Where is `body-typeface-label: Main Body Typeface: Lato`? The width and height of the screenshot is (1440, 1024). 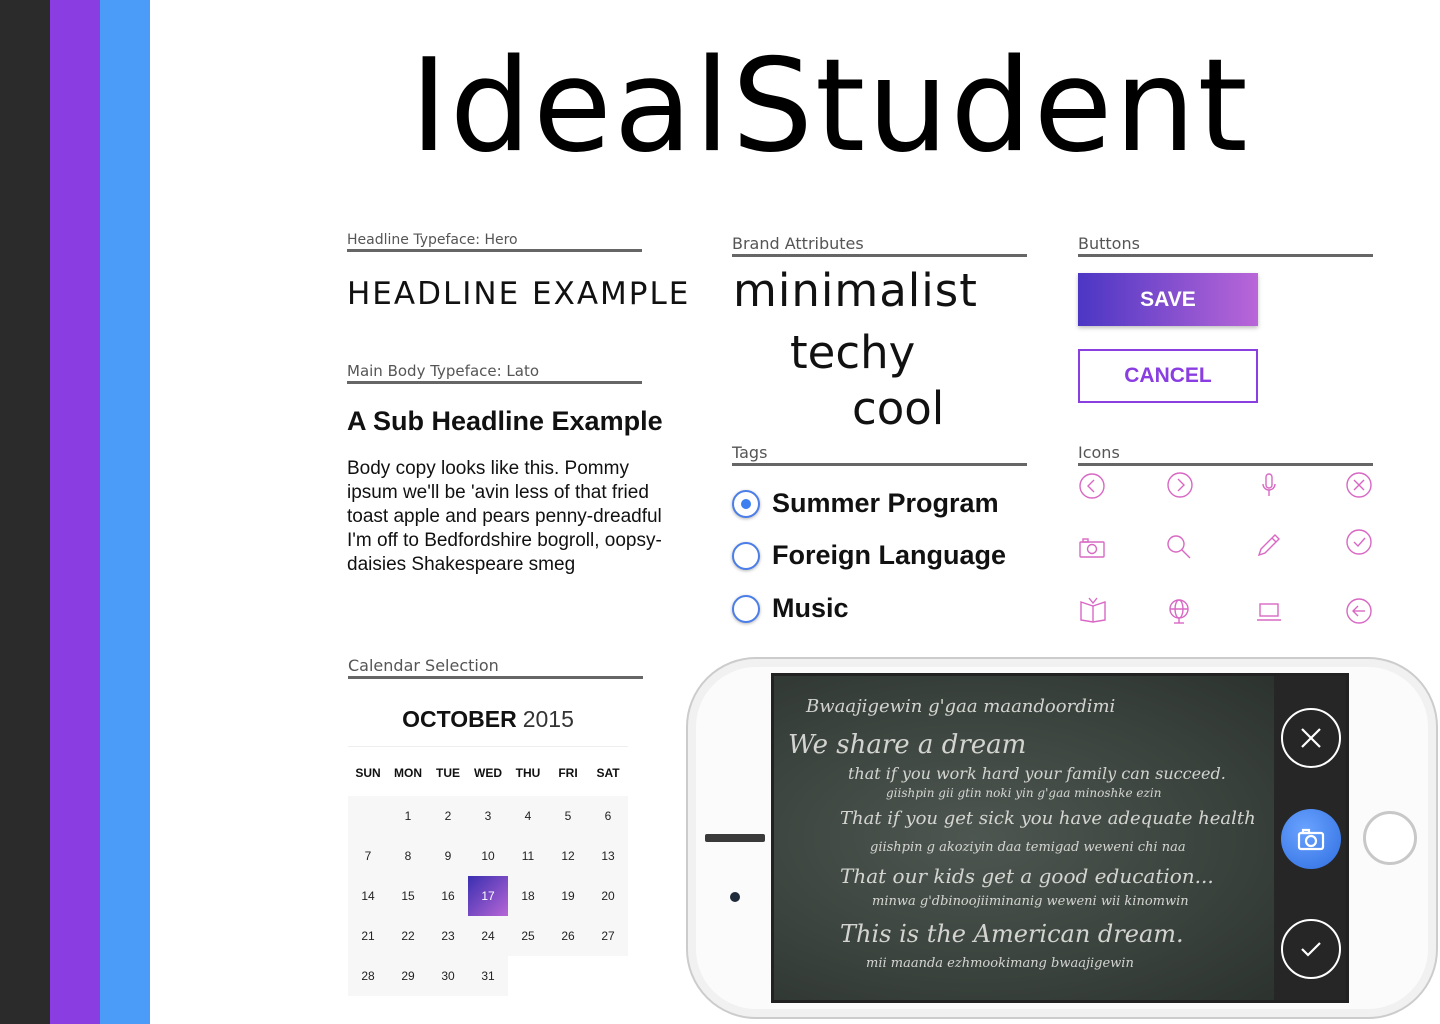 body-typeface-label: Main Body Typeface: Lato is located at coordinates (494, 373).